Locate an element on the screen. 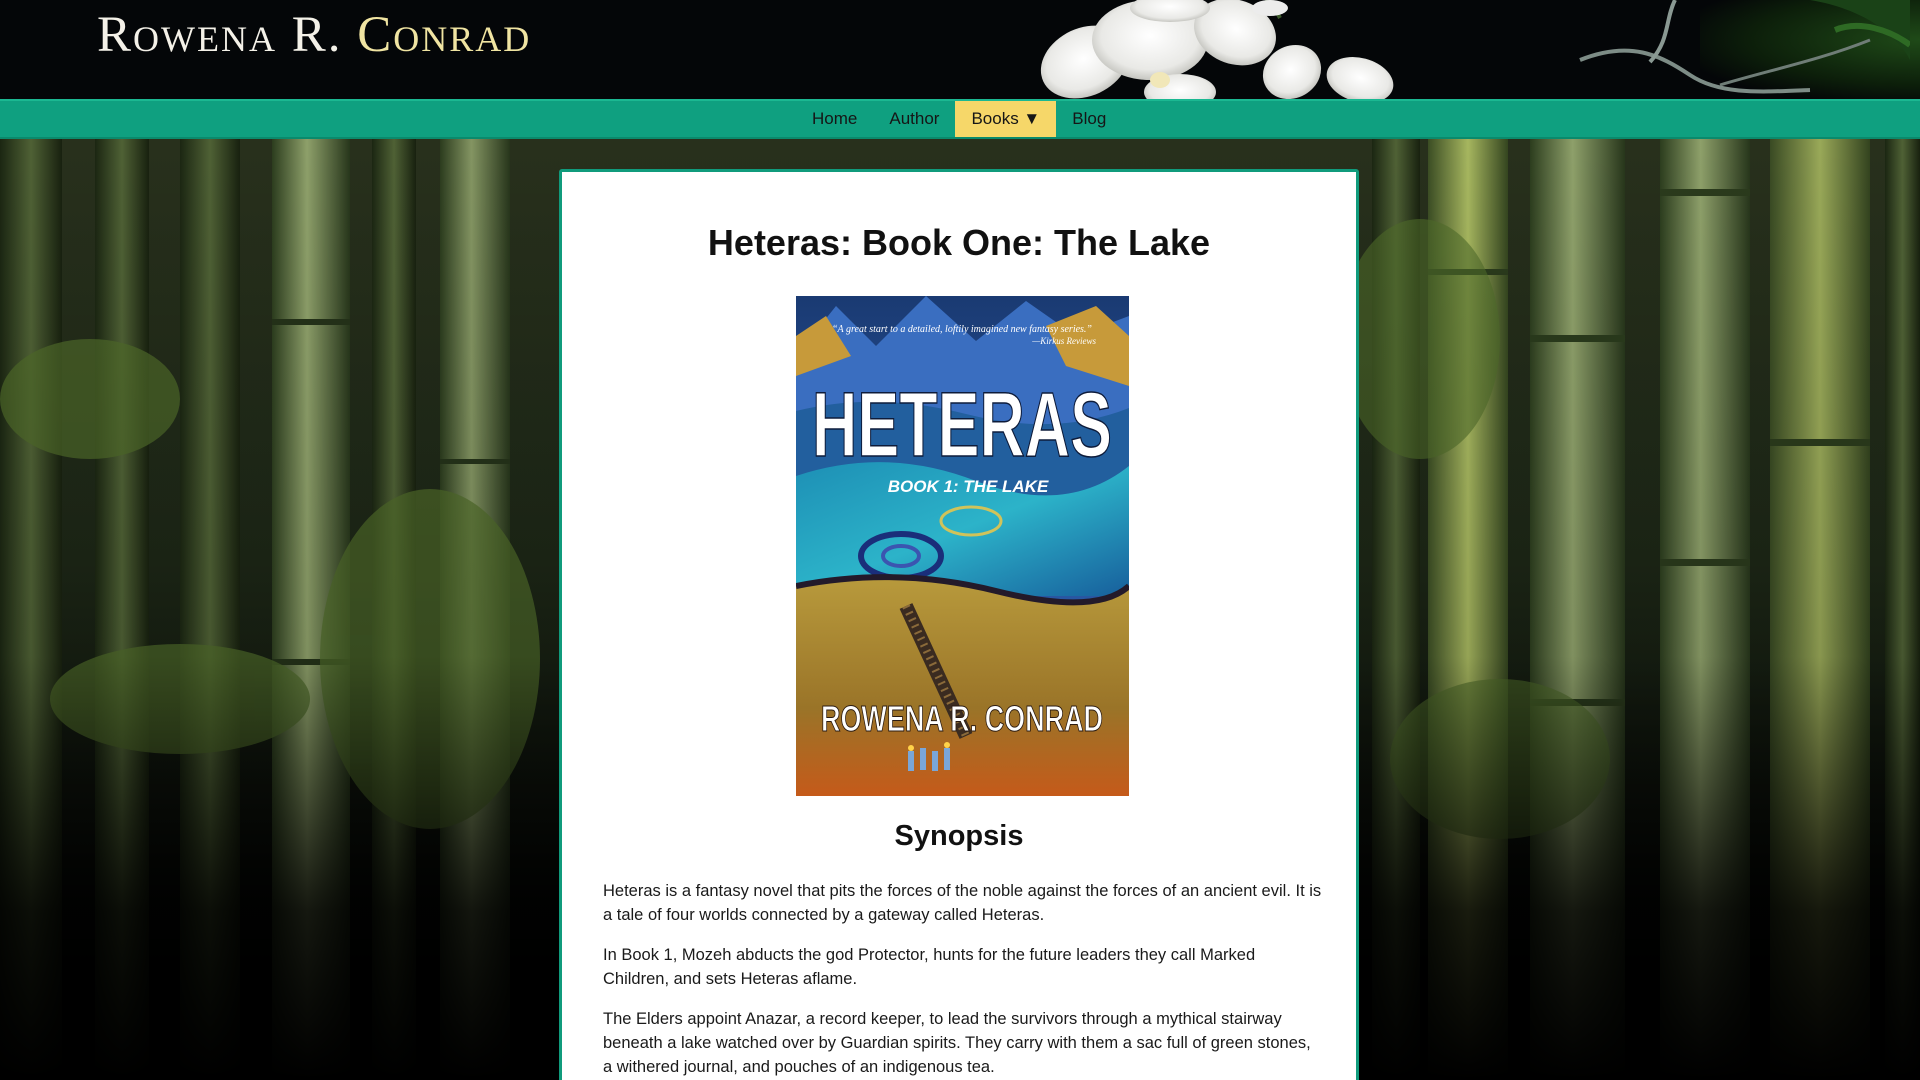  nav-home: Home is located at coordinates (834, 119).